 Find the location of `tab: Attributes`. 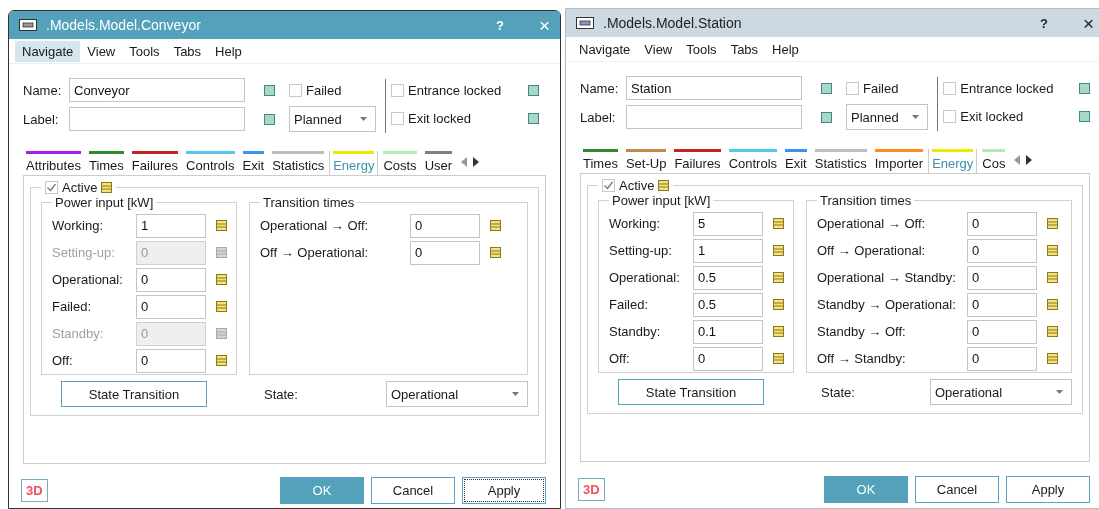

tab: Attributes is located at coordinates (53, 163).